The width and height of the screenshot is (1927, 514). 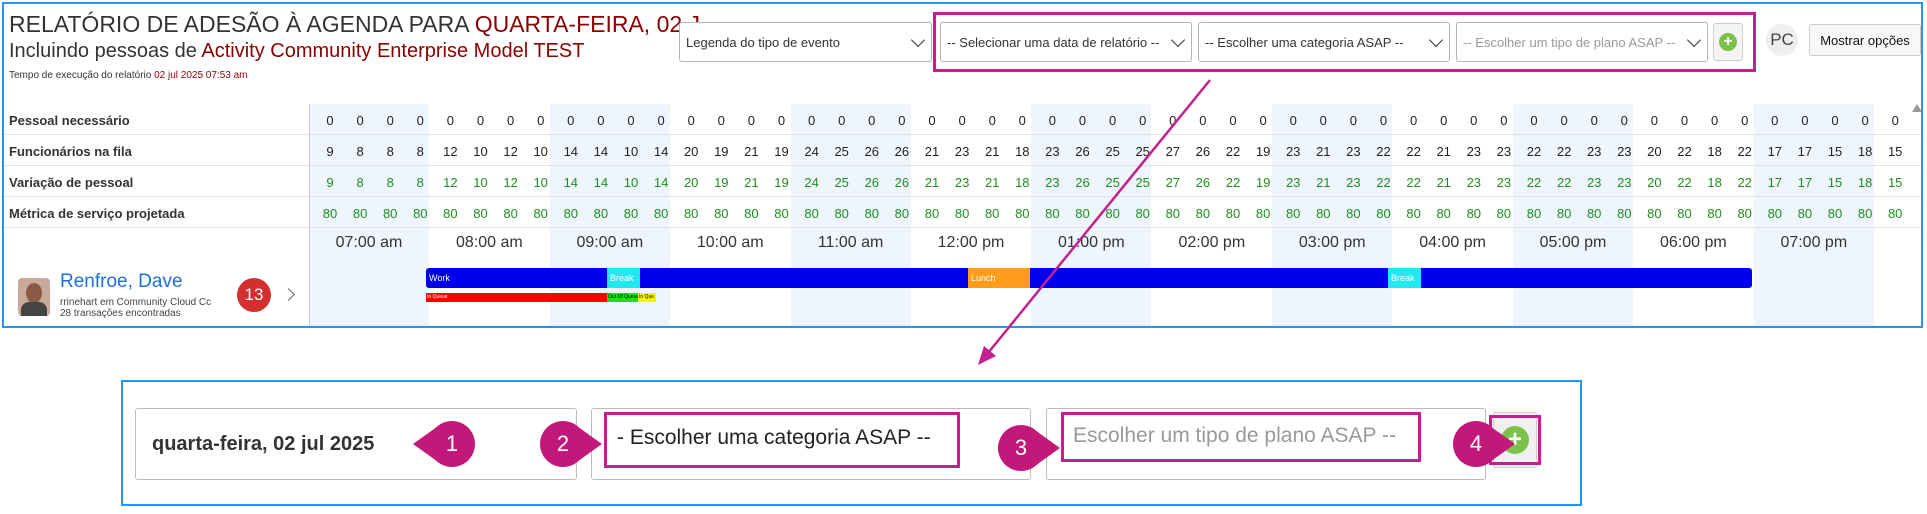 What do you see at coordinates (563, 444) in the screenshot?
I see `callout-2-number: 2` at bounding box center [563, 444].